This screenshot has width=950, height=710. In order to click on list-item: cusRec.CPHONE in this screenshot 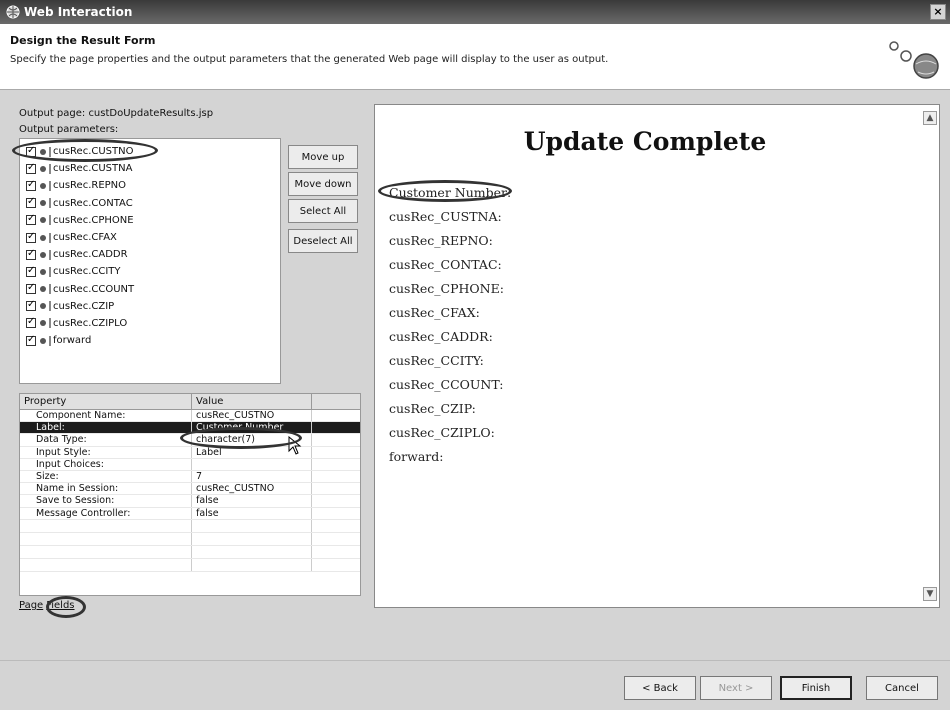, I will do `click(150, 220)`.